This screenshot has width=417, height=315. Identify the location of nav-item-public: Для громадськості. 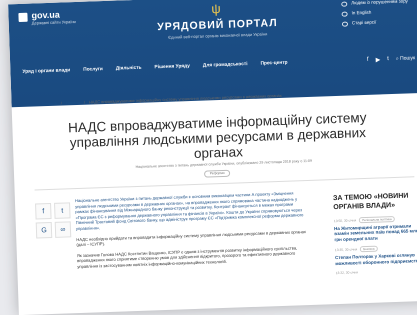
(225, 65).